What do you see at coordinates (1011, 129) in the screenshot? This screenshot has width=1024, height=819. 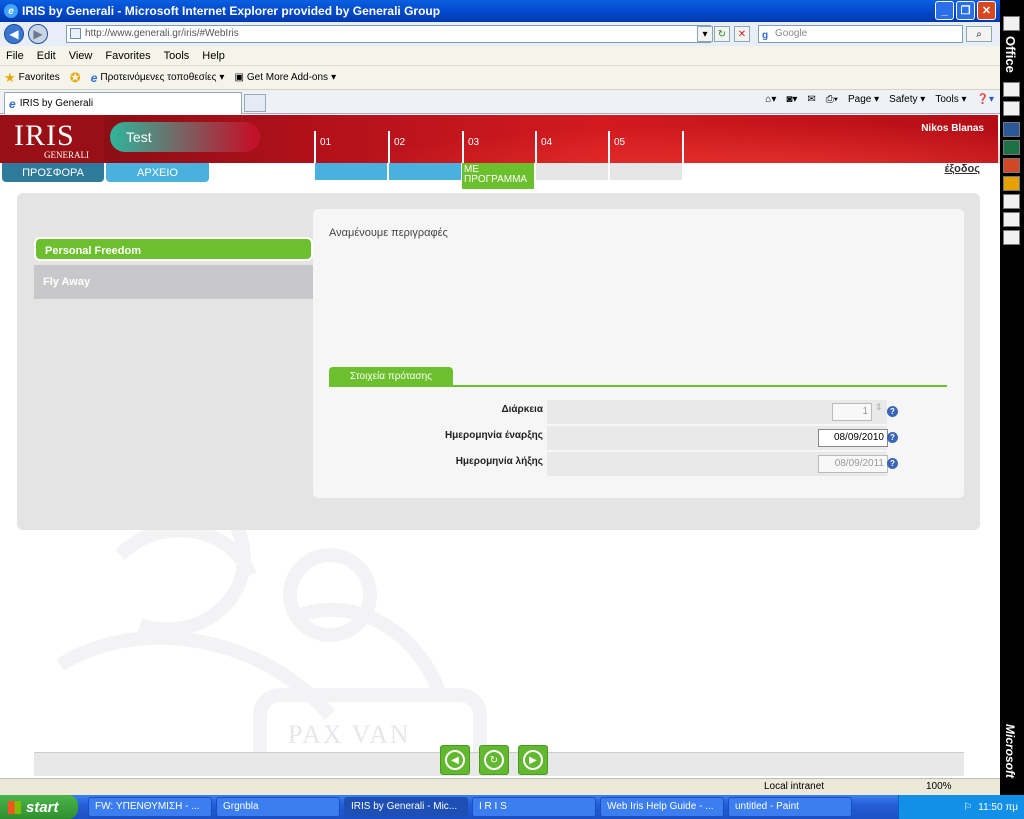 I see `word-icon` at bounding box center [1011, 129].